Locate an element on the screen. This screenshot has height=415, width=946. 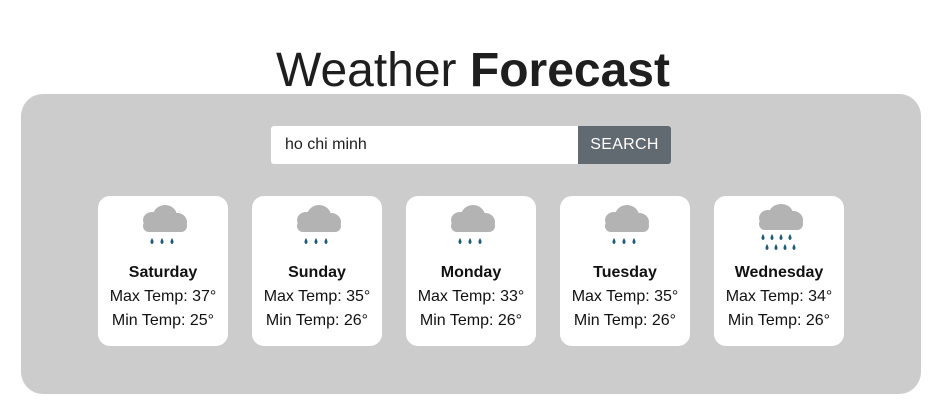
forecast-min-temp: Min Temp: 25° is located at coordinates (163, 320).